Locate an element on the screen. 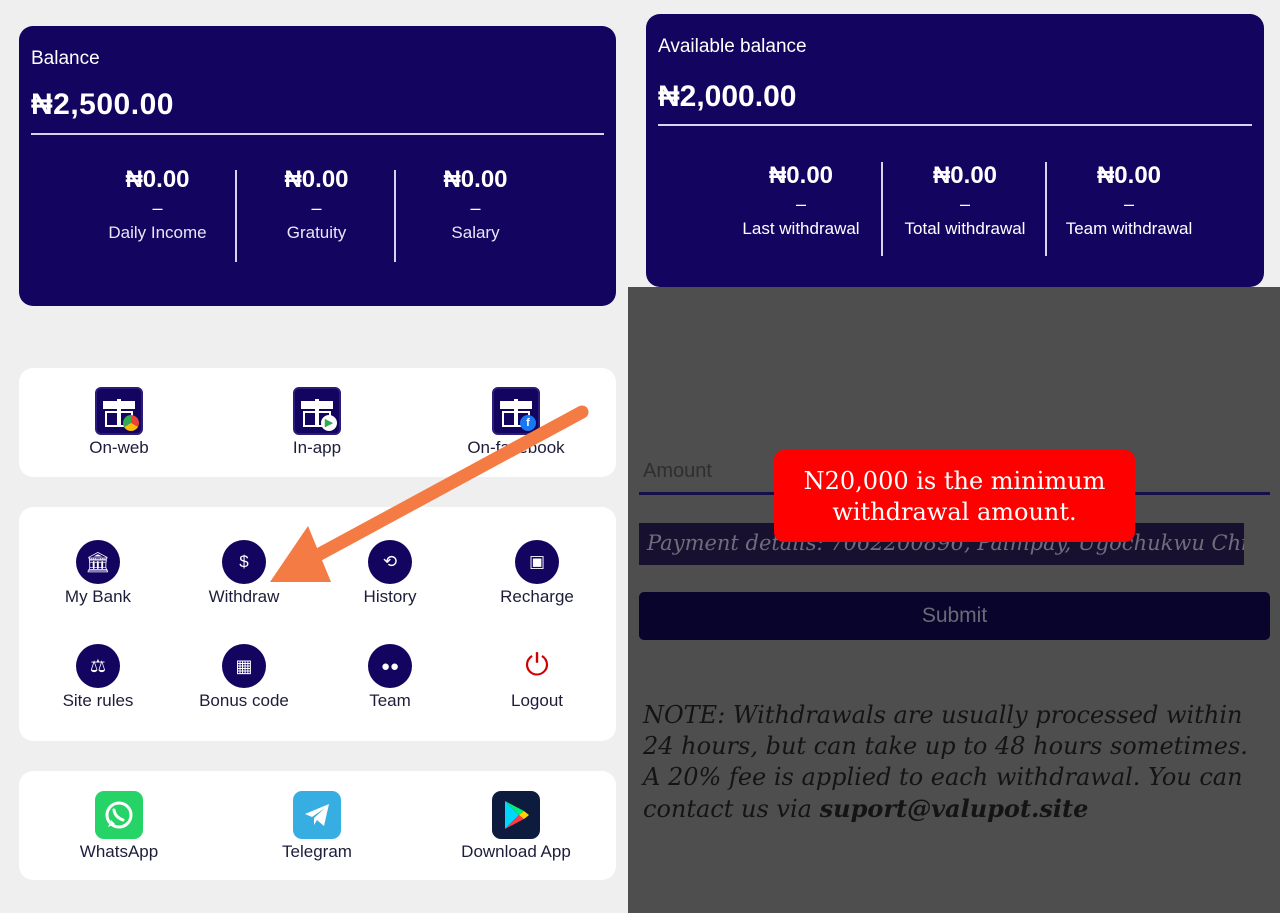 This screenshot has height=913, width=1280. task-on-facebook: f On-facebook is located at coordinates (516, 422).